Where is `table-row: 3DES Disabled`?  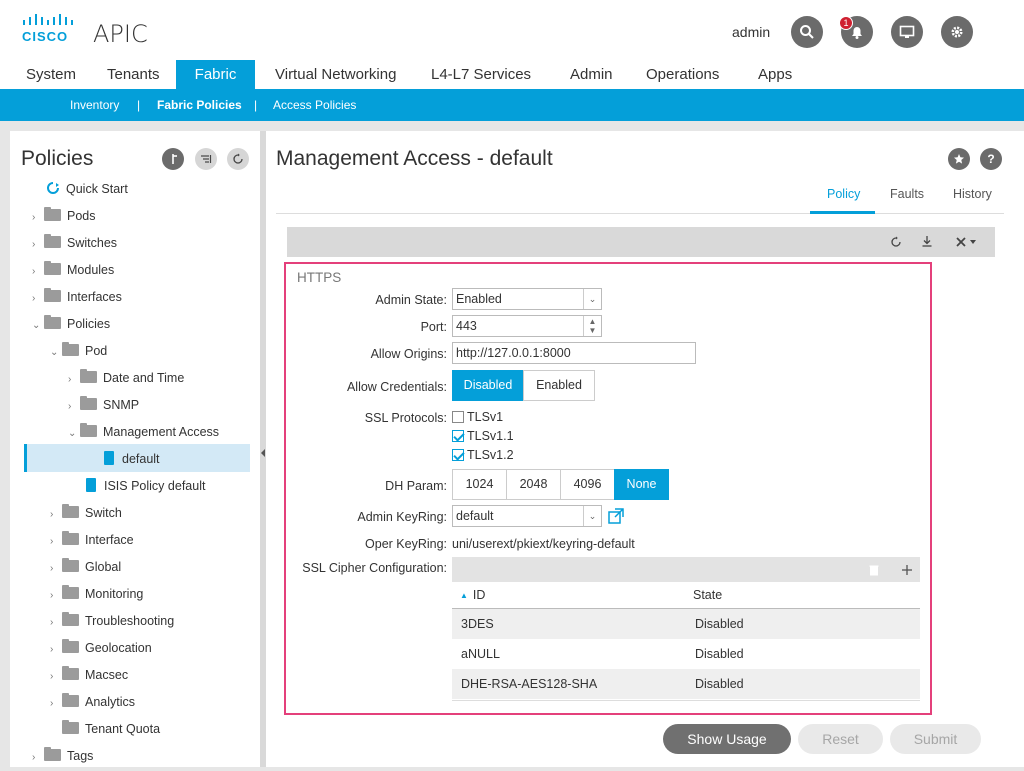
table-row: 3DES Disabled is located at coordinates (686, 624).